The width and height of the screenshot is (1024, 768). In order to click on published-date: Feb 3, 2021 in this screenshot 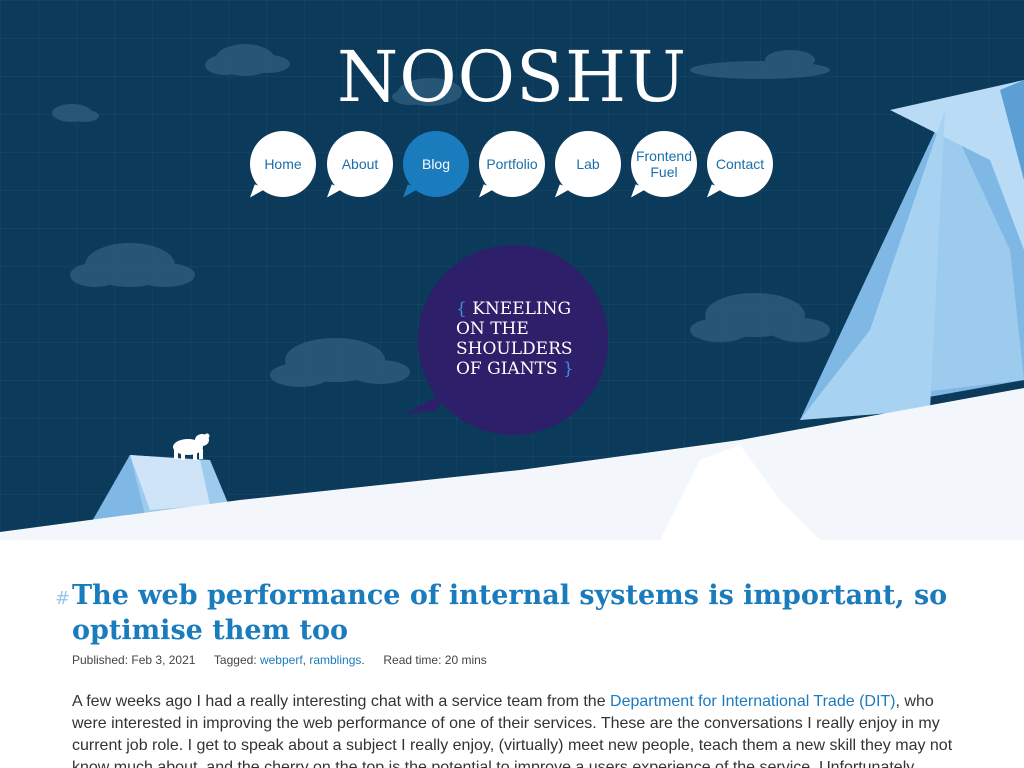, I will do `click(163, 660)`.